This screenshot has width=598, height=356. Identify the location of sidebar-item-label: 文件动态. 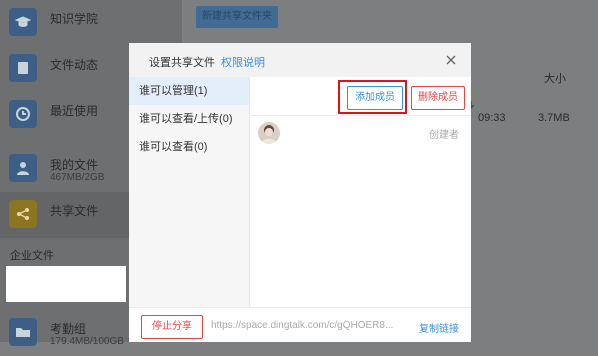
(74, 65).